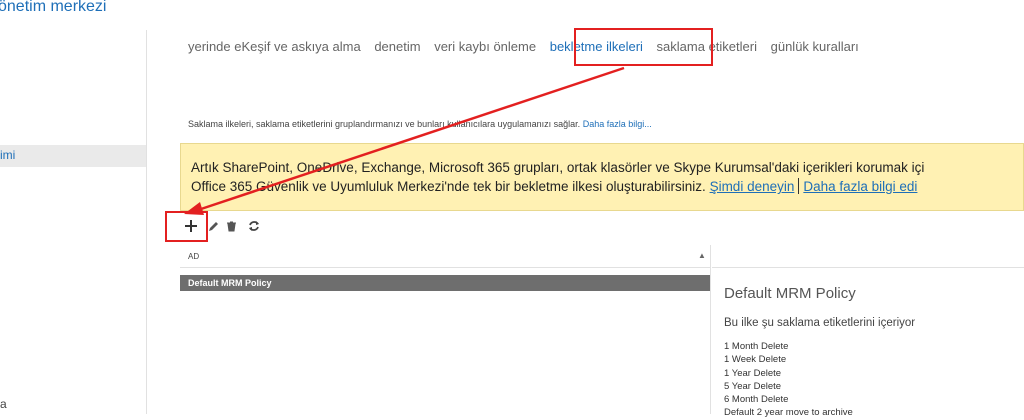 The image size is (1024, 420). I want to click on trash-icon, so click(231, 226).